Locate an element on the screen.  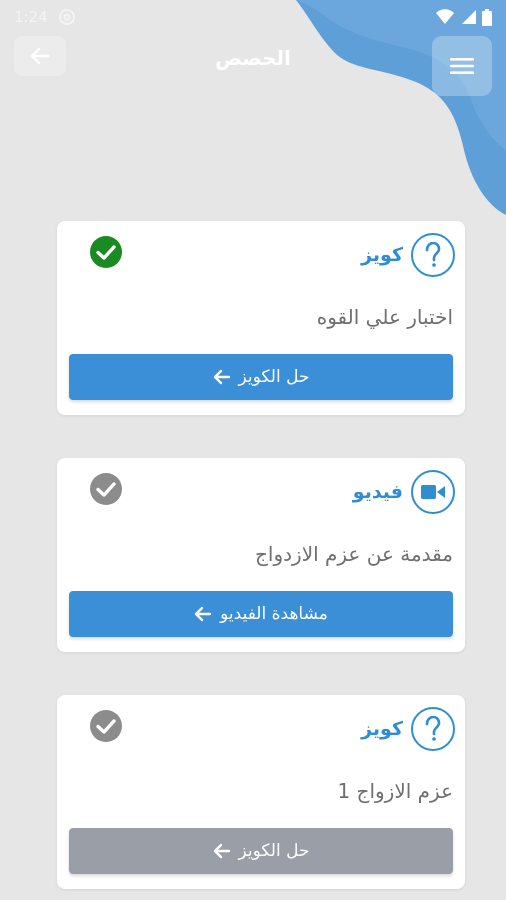
solve-quiz-button: حل الكويز is located at coordinates (261, 377).